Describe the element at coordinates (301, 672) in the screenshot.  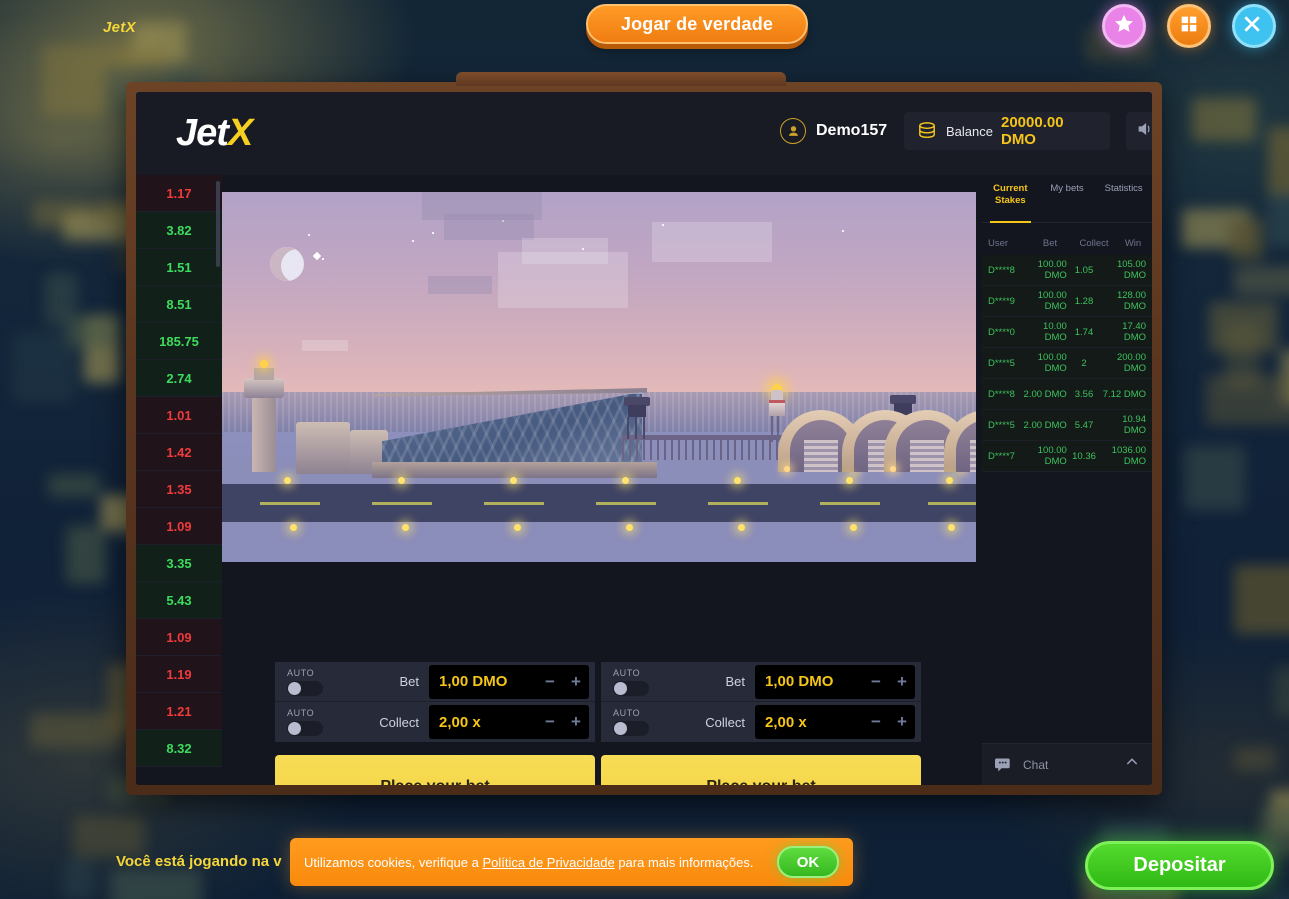
I see `auto-label: AUTO` at that location.